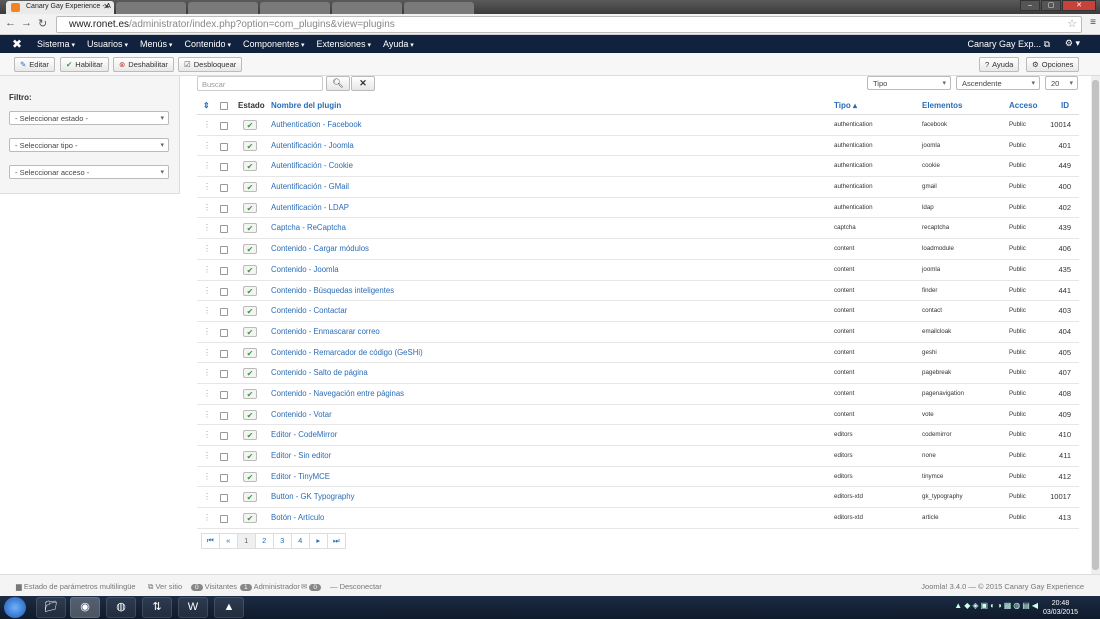 The image size is (1100, 619). I want to click on joomla-logo-icon: ✖, so click(17, 44).